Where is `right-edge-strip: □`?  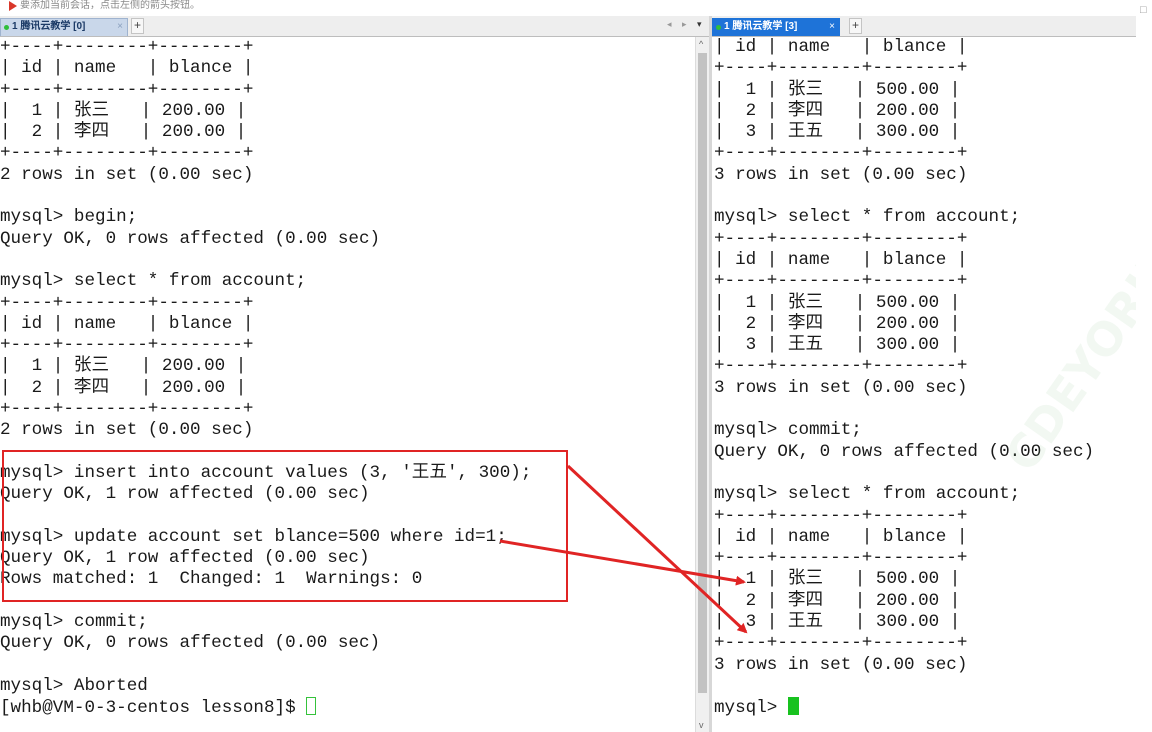 right-edge-strip: □ is located at coordinates (1144, 366).